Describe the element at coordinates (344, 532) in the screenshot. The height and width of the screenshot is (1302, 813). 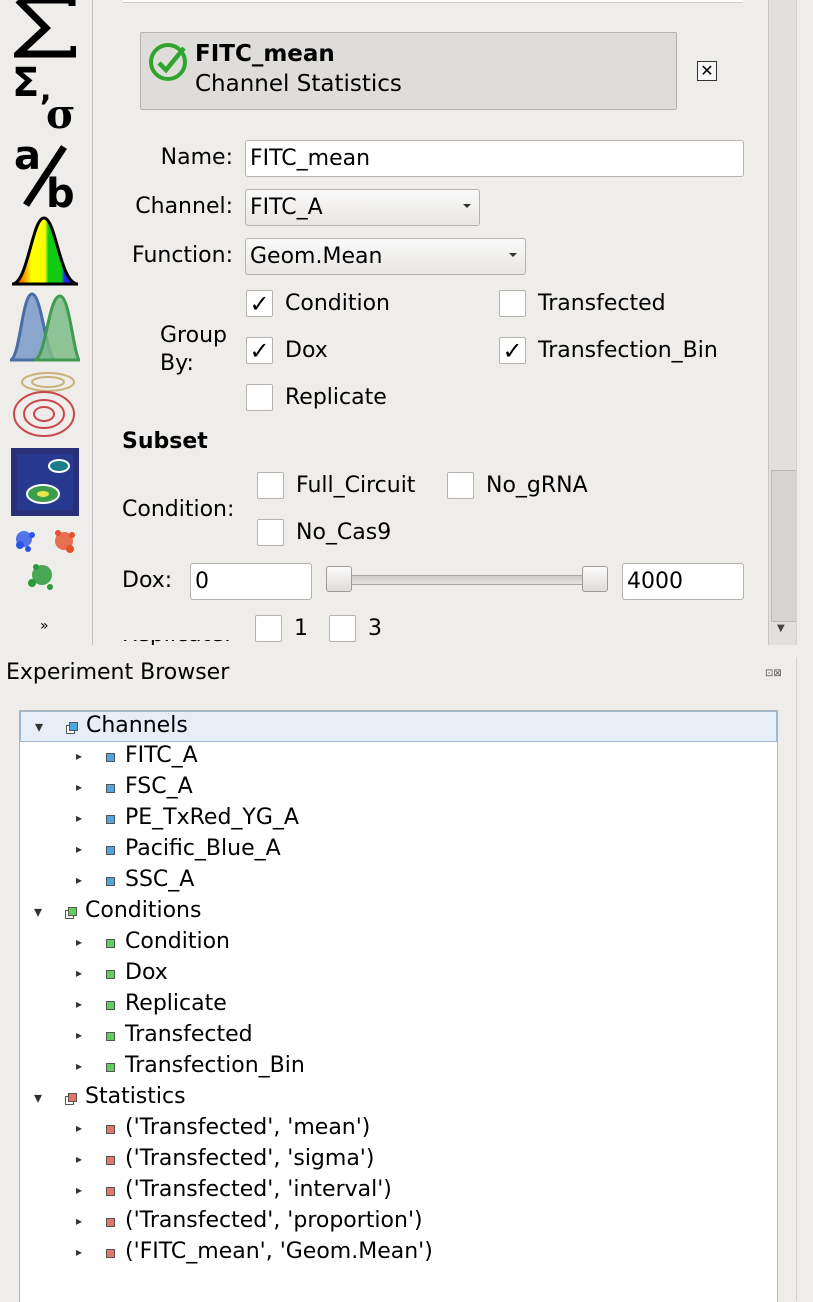
I see `subset-no-cas9-label: No_Cas9` at that location.